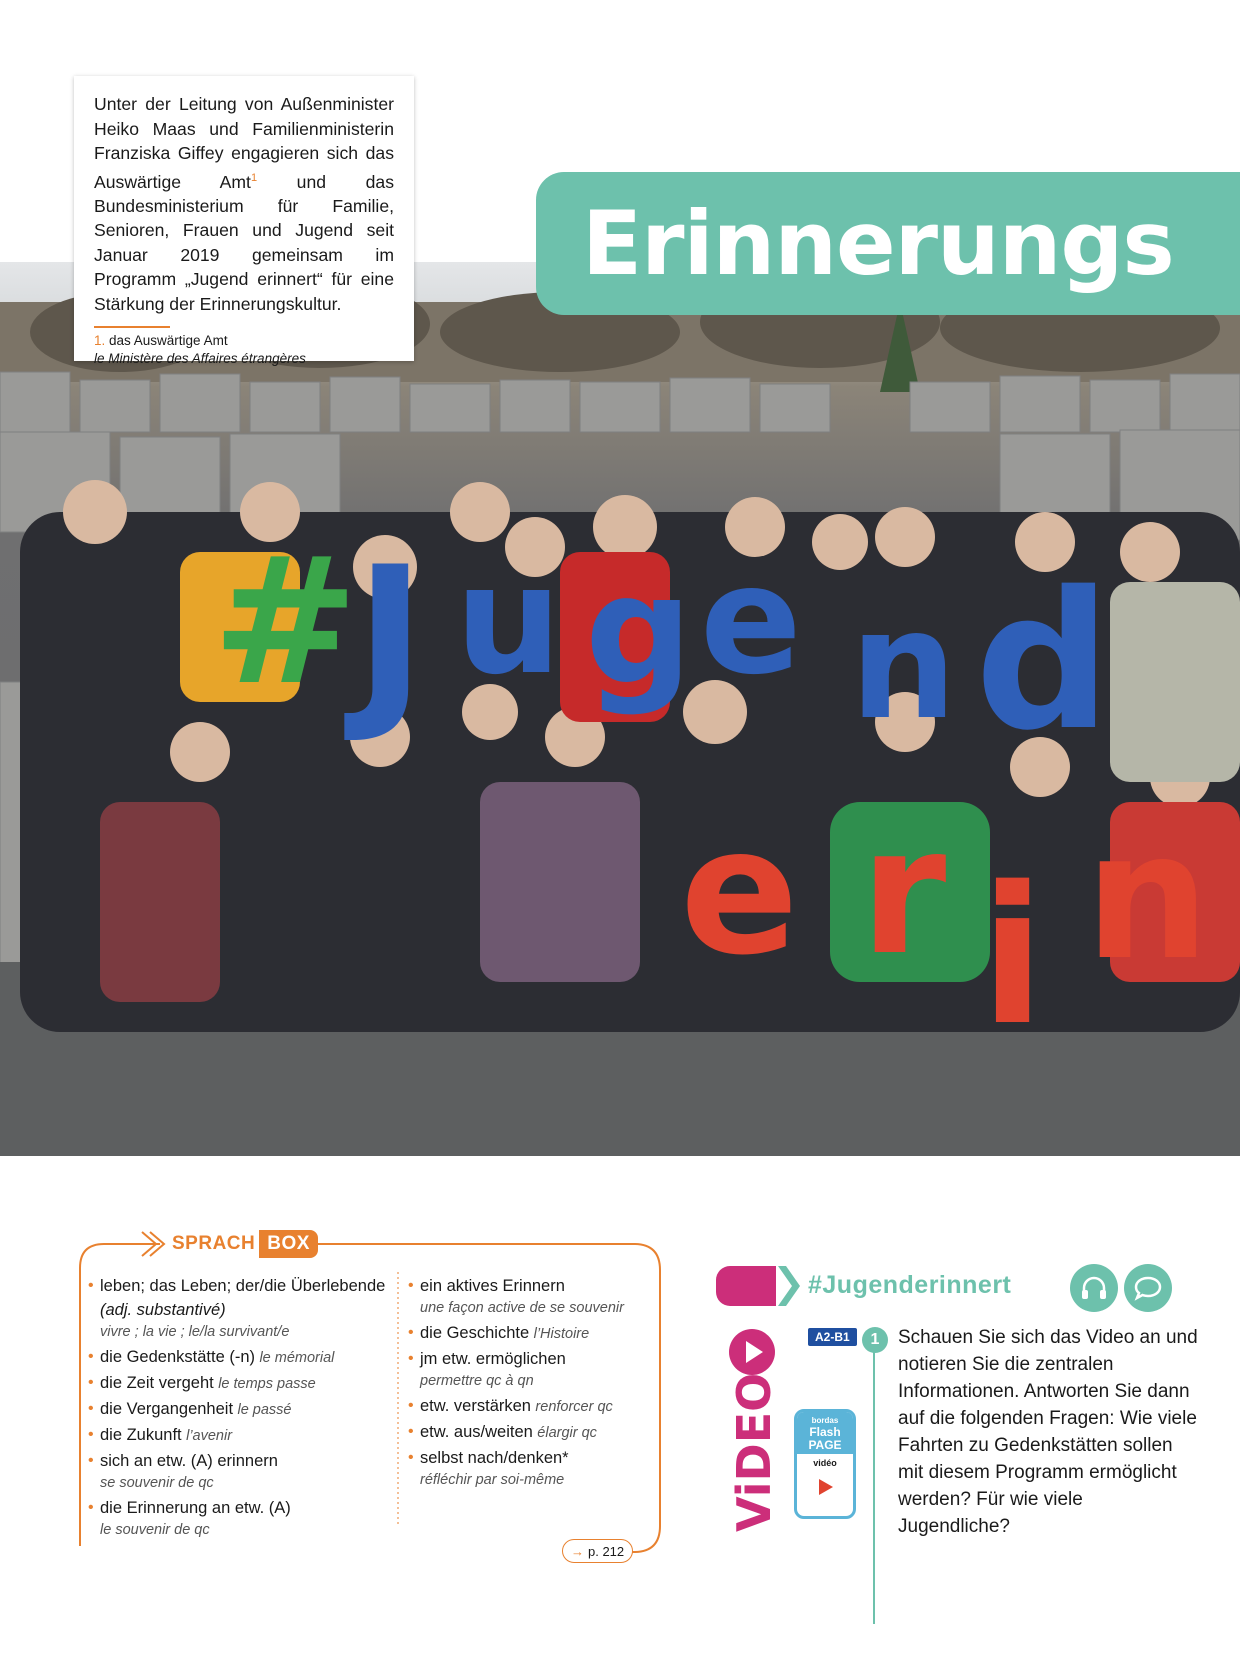 The height and width of the screenshot is (1654, 1240). What do you see at coordinates (214, 1243) in the screenshot?
I see `sprachbox-label-a: SPRACH` at bounding box center [214, 1243].